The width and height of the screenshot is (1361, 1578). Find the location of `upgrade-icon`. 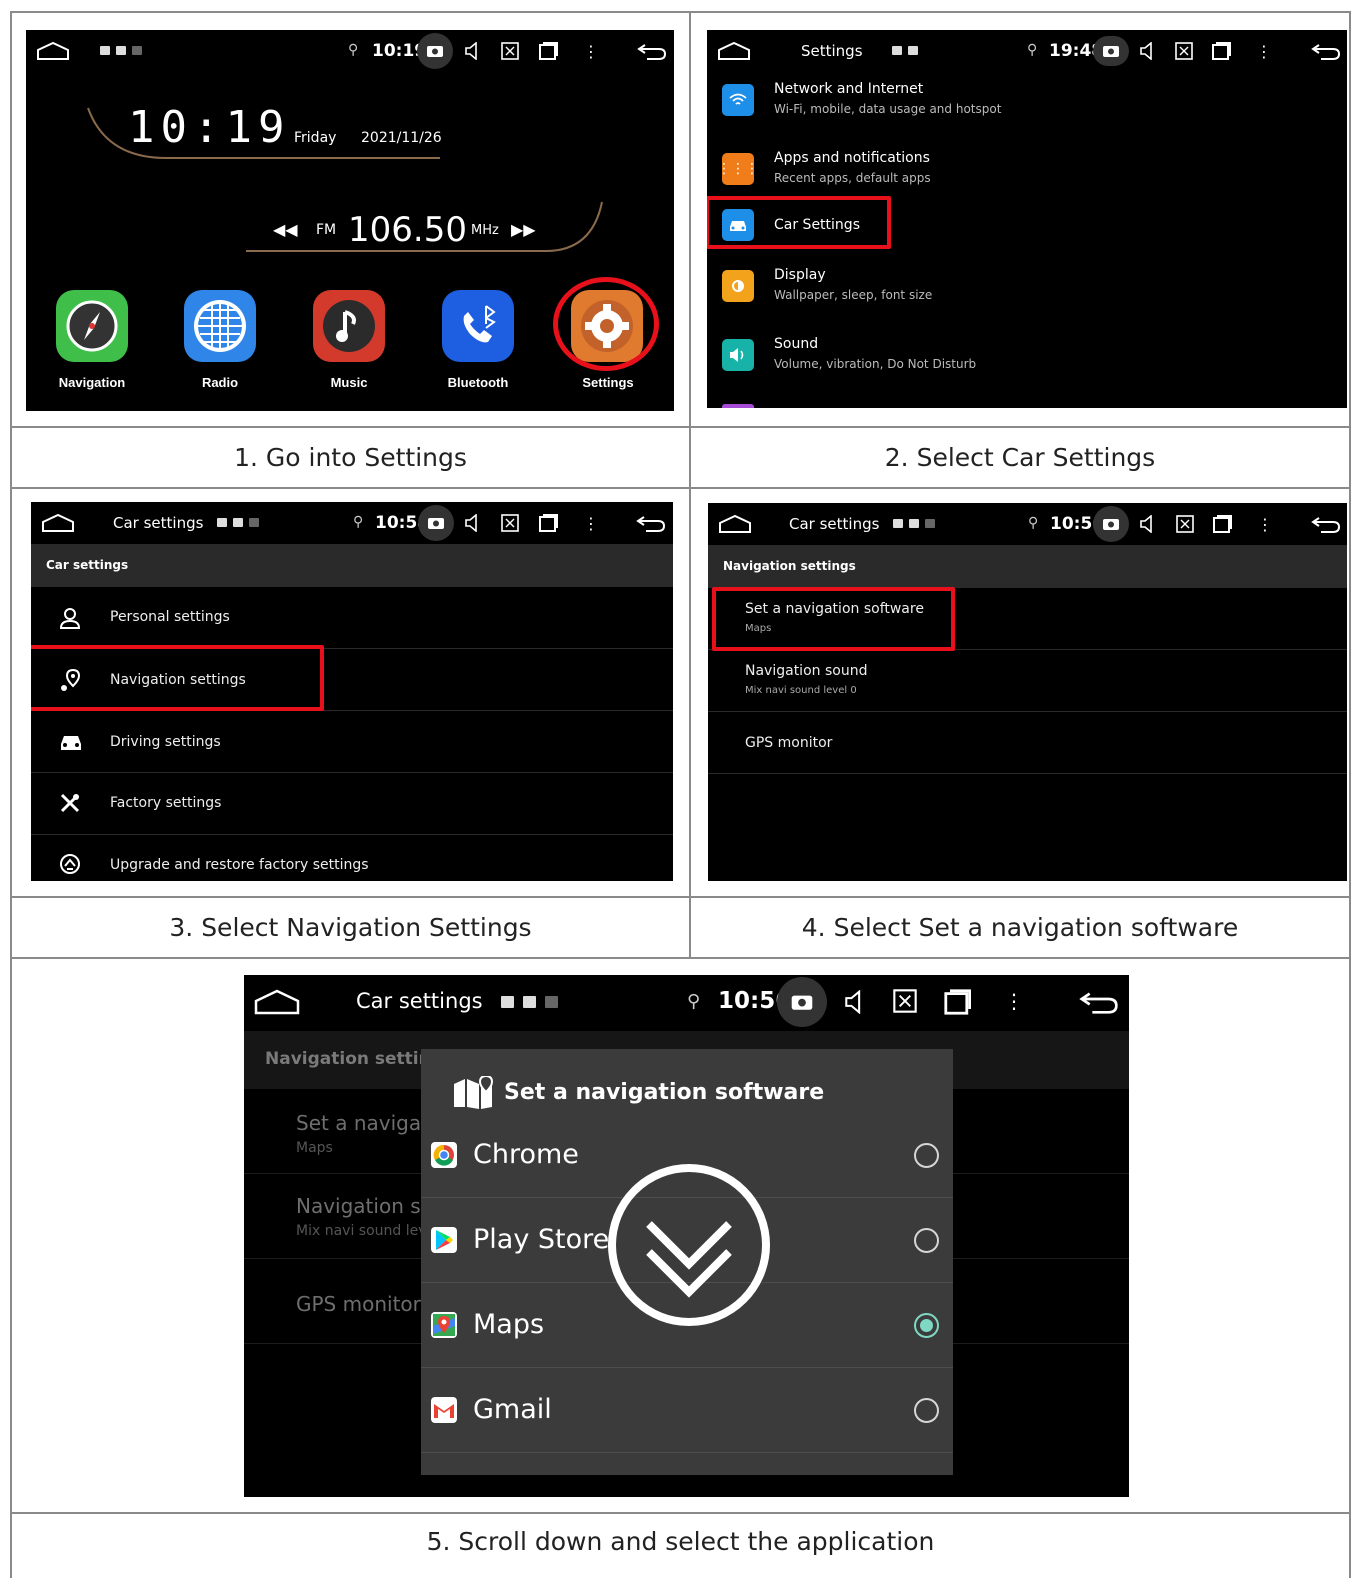

upgrade-icon is located at coordinates (70, 866).